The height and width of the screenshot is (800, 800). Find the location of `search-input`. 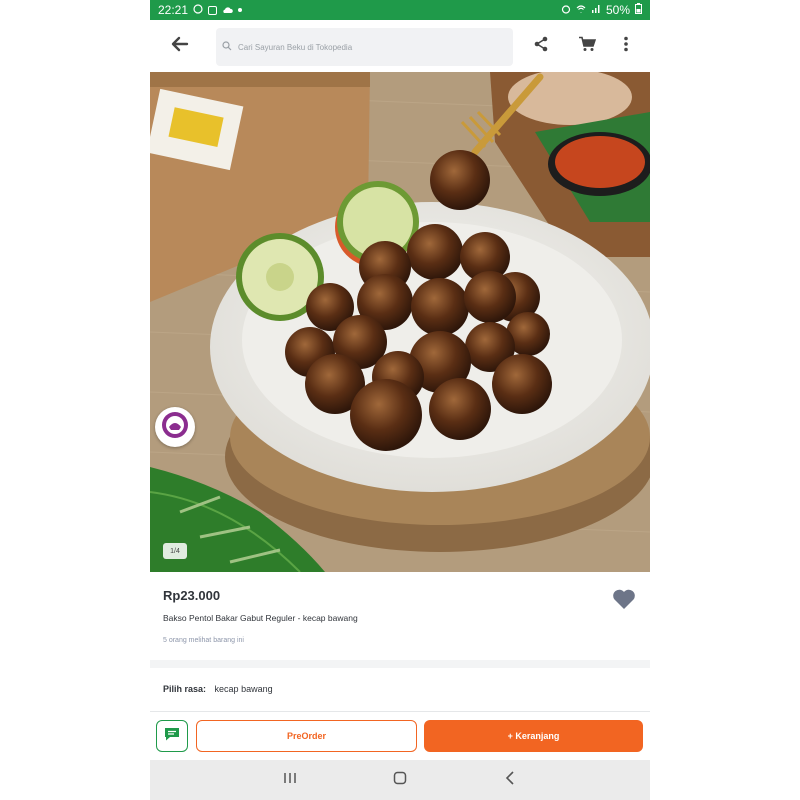

search-input is located at coordinates (363, 47).